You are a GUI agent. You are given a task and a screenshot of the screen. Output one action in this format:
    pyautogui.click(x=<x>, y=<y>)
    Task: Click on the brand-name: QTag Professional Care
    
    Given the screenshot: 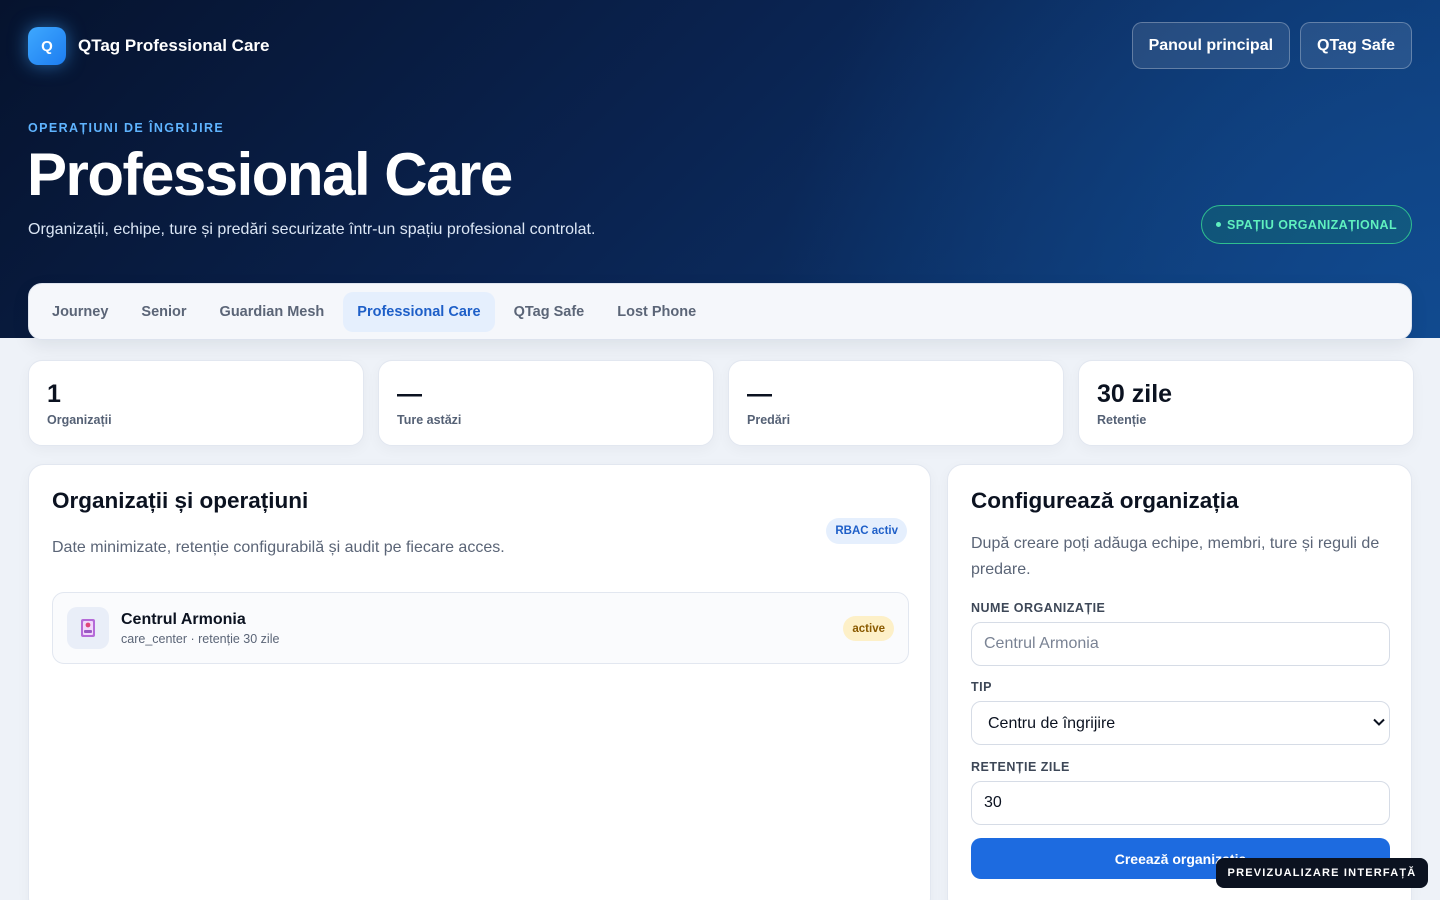 What is the action you would take?
    pyautogui.click(x=174, y=45)
    